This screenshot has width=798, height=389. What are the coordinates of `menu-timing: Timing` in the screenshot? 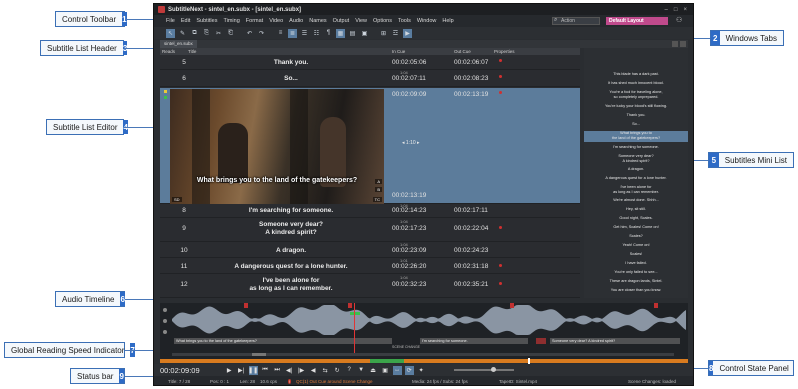 It's located at (231, 21).